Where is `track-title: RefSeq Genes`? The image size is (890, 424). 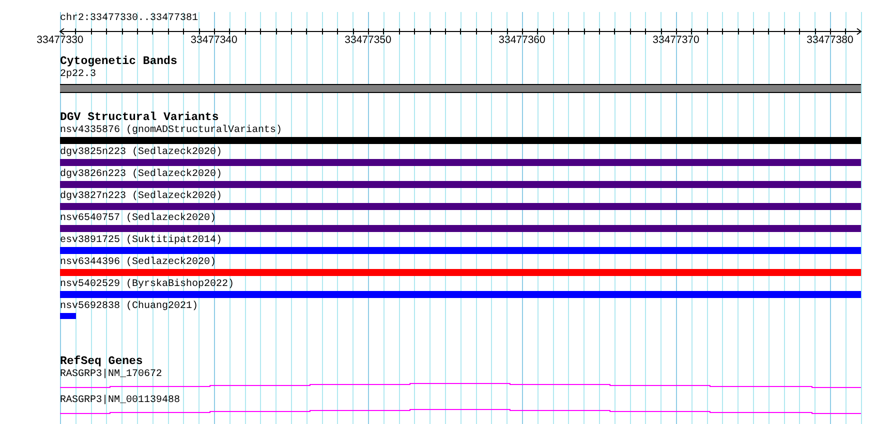
track-title: RefSeq Genes is located at coordinates (101, 362).